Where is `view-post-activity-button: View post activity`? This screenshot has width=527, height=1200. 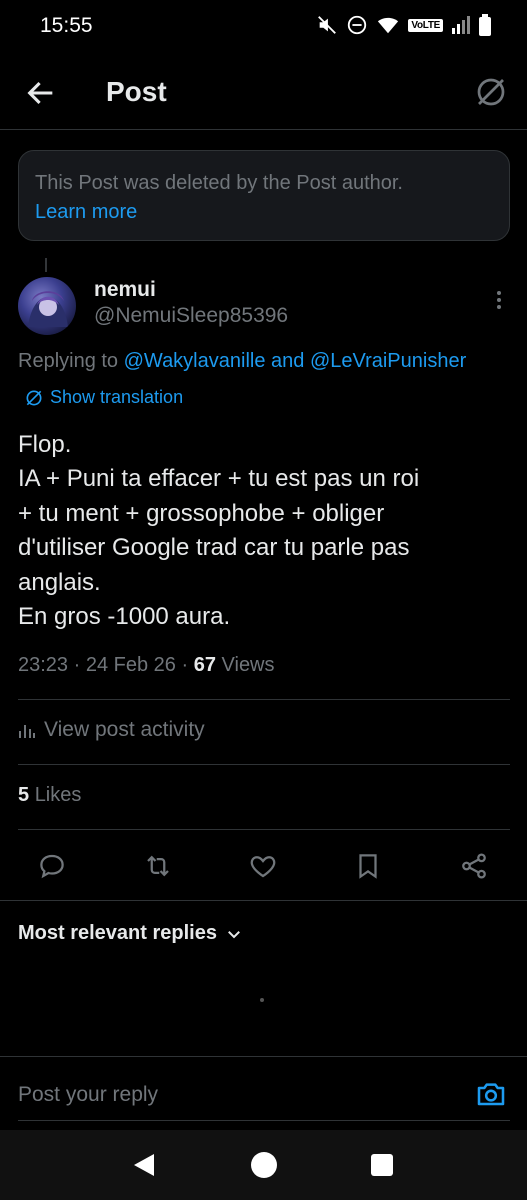 view-post-activity-button: View post activity is located at coordinates (111, 730).